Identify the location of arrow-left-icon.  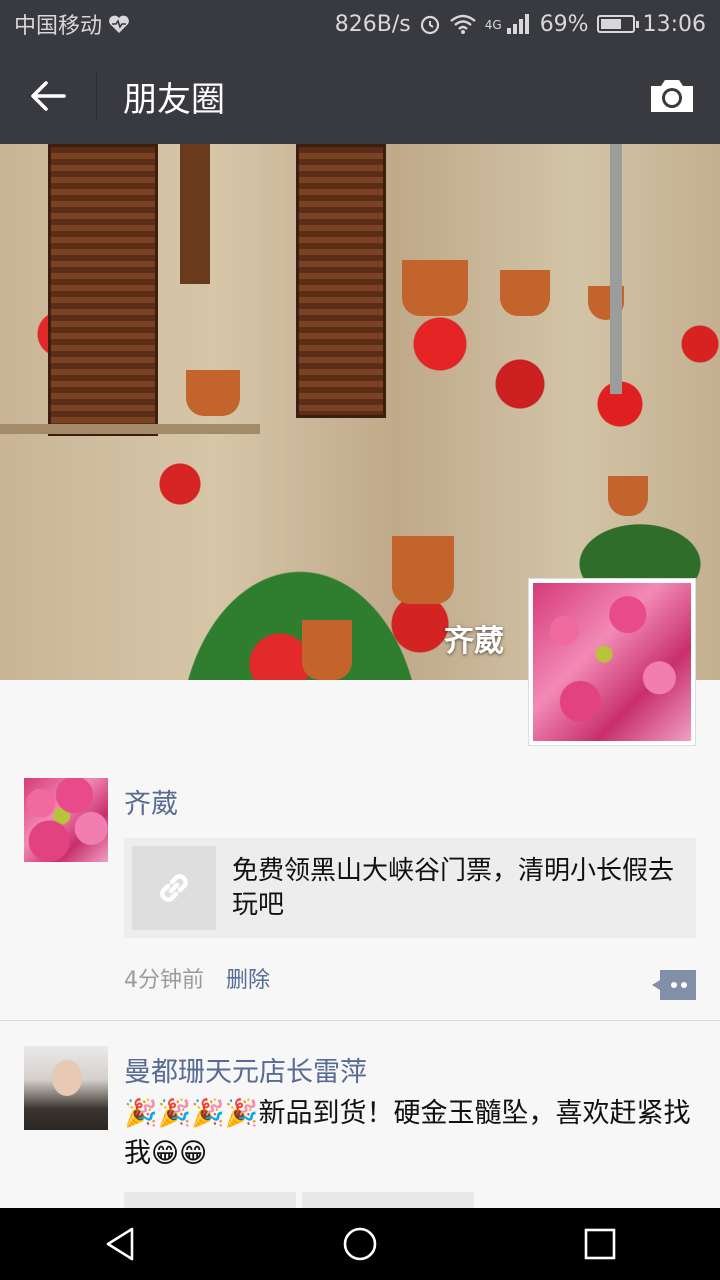
(48, 96).